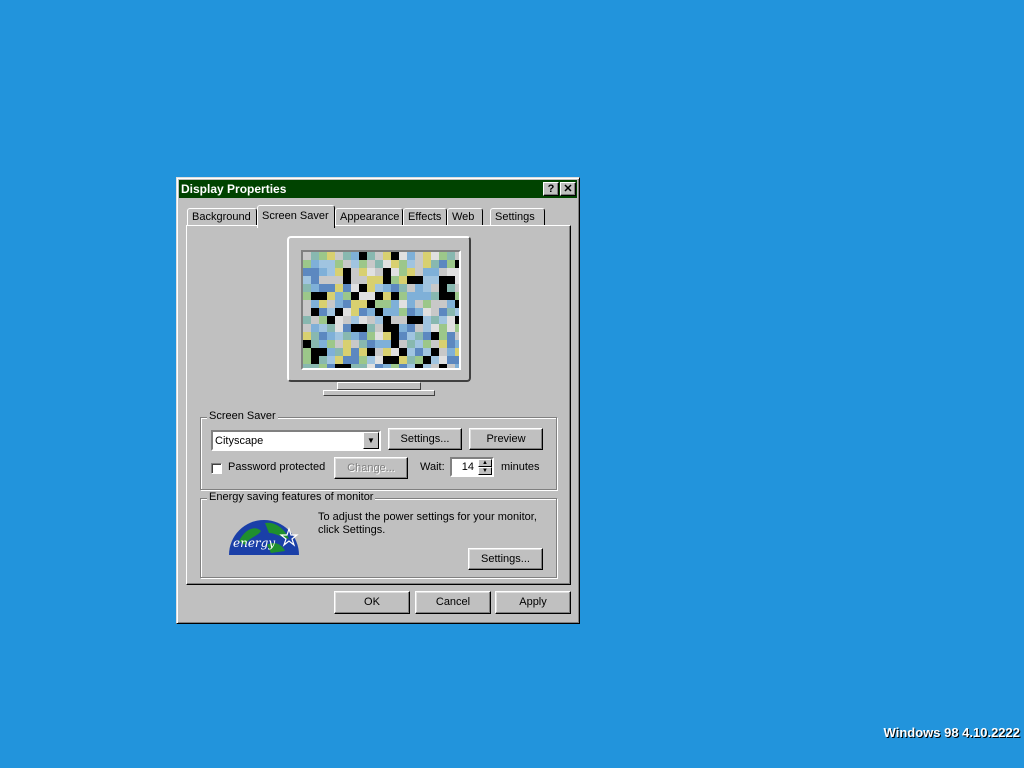 The height and width of the screenshot is (768, 1024). I want to click on password-protected-label: Password protected, so click(277, 467).